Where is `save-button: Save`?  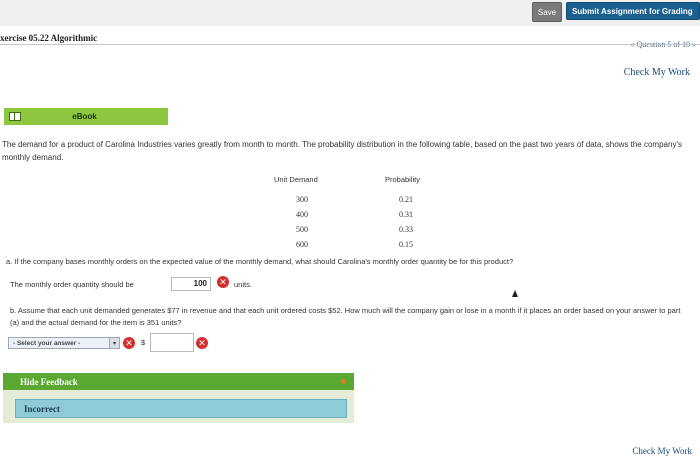
save-button: Save is located at coordinates (547, 12).